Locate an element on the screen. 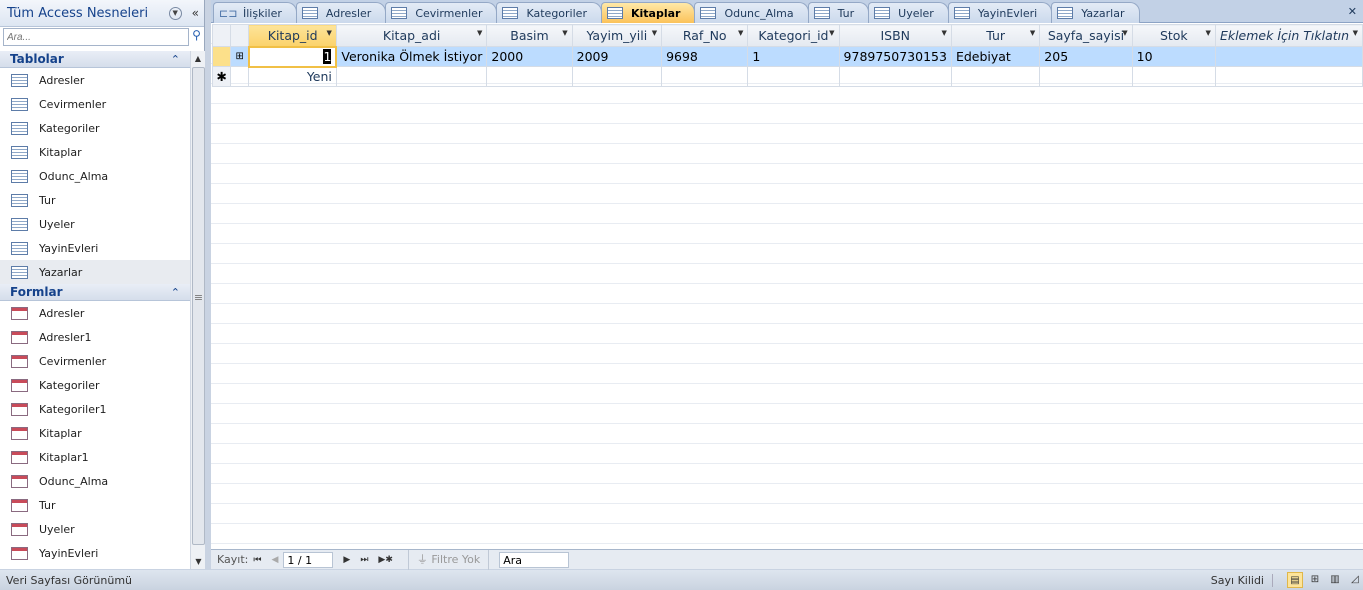  cell-kitap_adi: Veronika Ölmek İstiyor is located at coordinates (411, 56).